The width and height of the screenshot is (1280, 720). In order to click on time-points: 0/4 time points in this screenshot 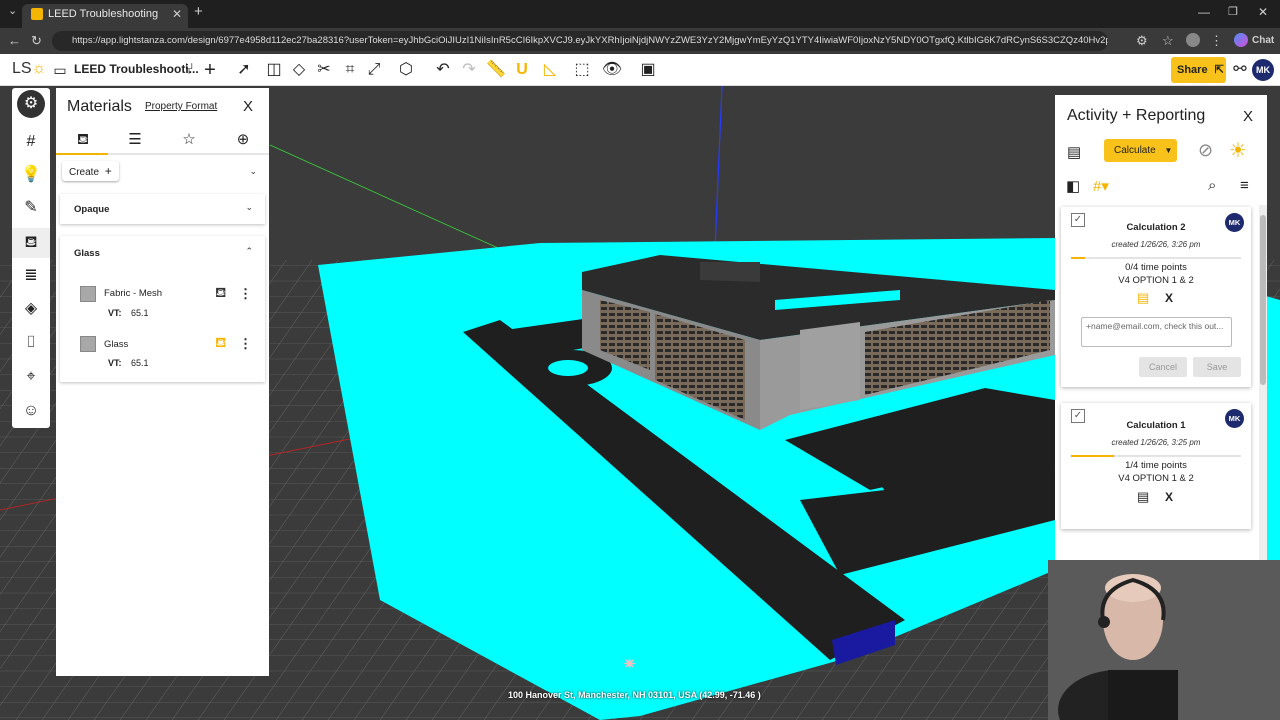, I will do `click(1156, 267)`.